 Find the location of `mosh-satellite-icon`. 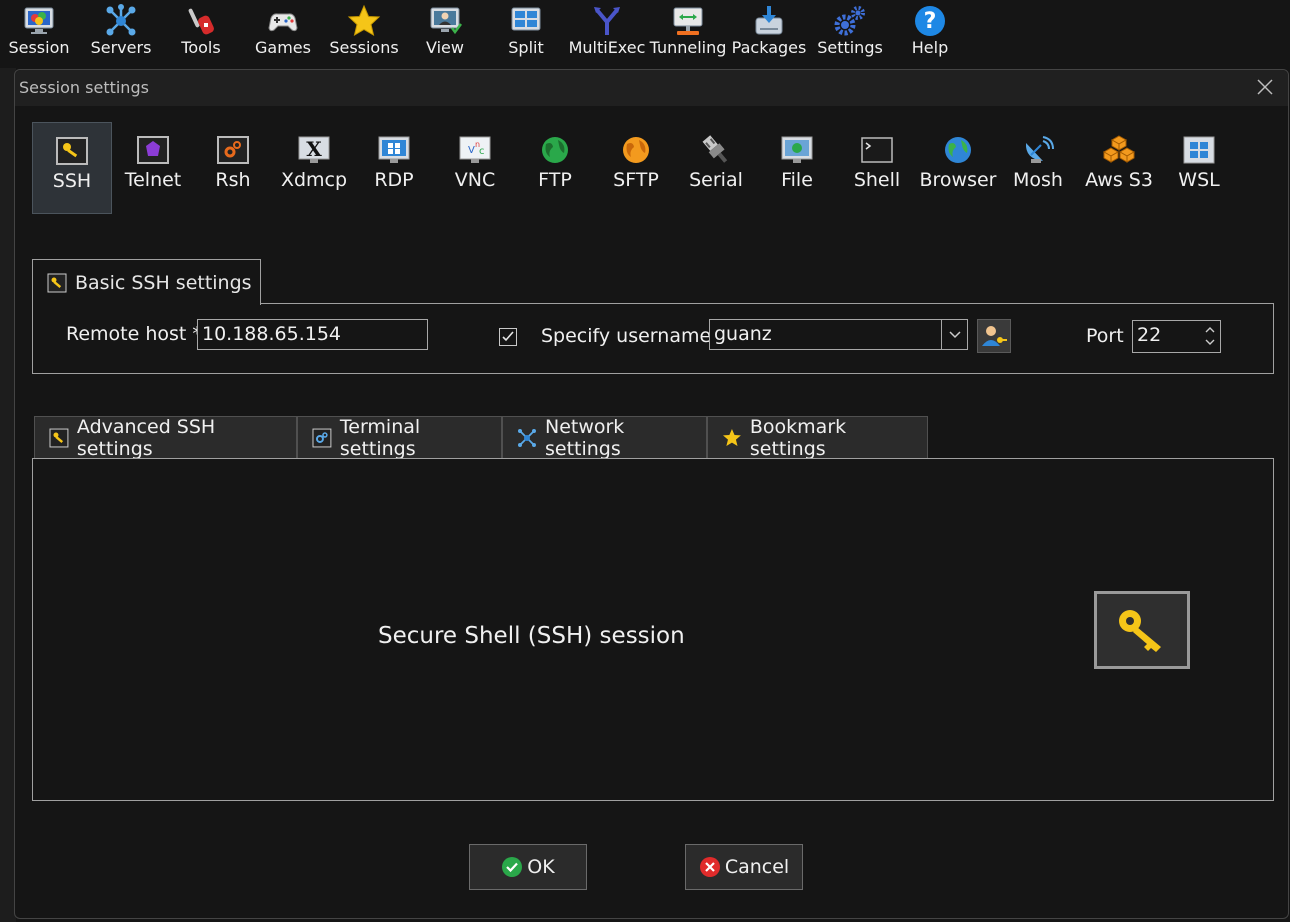

mosh-satellite-icon is located at coordinates (1039, 149).